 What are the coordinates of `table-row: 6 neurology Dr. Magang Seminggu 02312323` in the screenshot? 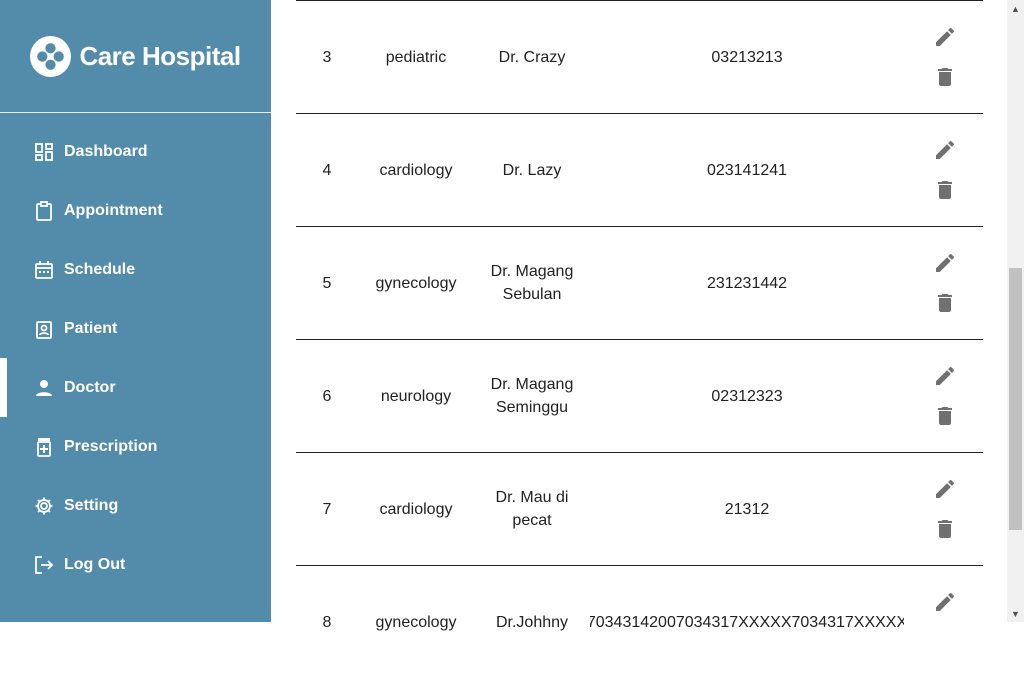 It's located at (639, 395).